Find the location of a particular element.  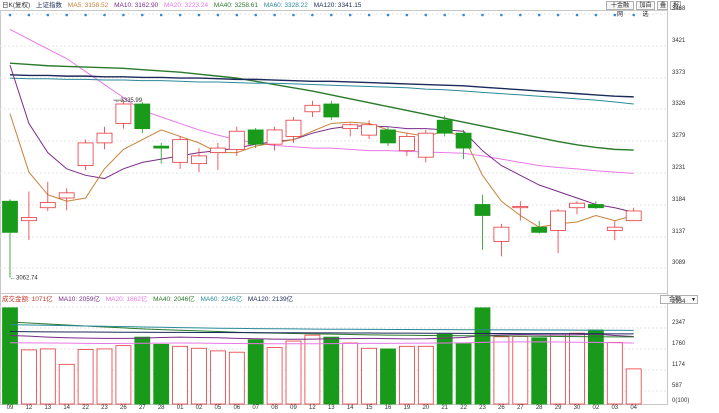

date-label: 05 is located at coordinates (218, 408).